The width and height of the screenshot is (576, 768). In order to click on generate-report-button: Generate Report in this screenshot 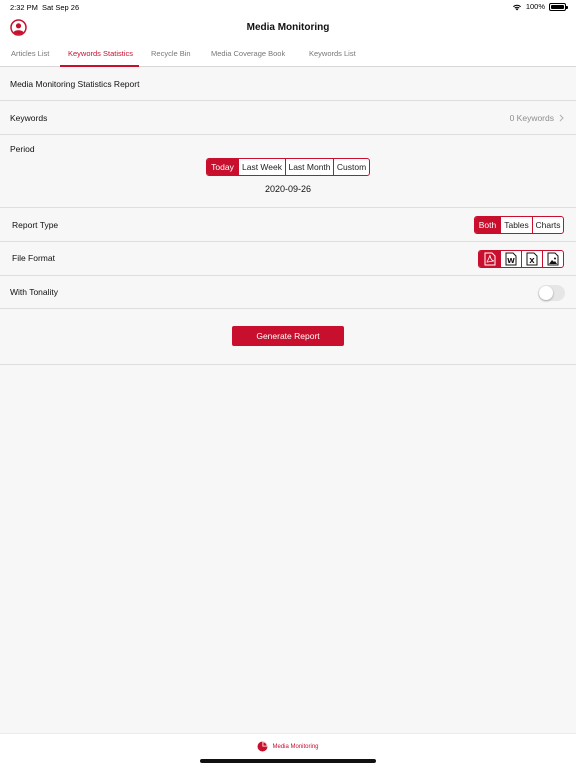, I will do `click(288, 336)`.